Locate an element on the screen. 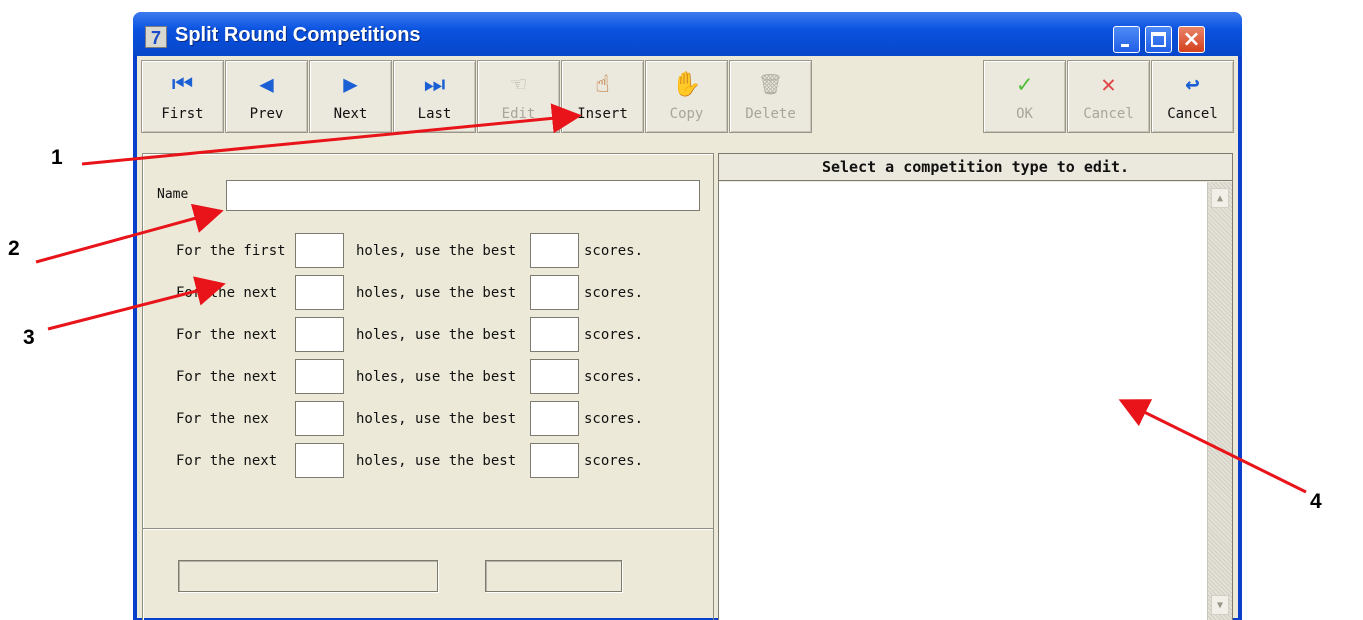  annotation-label-2: 2 is located at coordinates (14, 248).